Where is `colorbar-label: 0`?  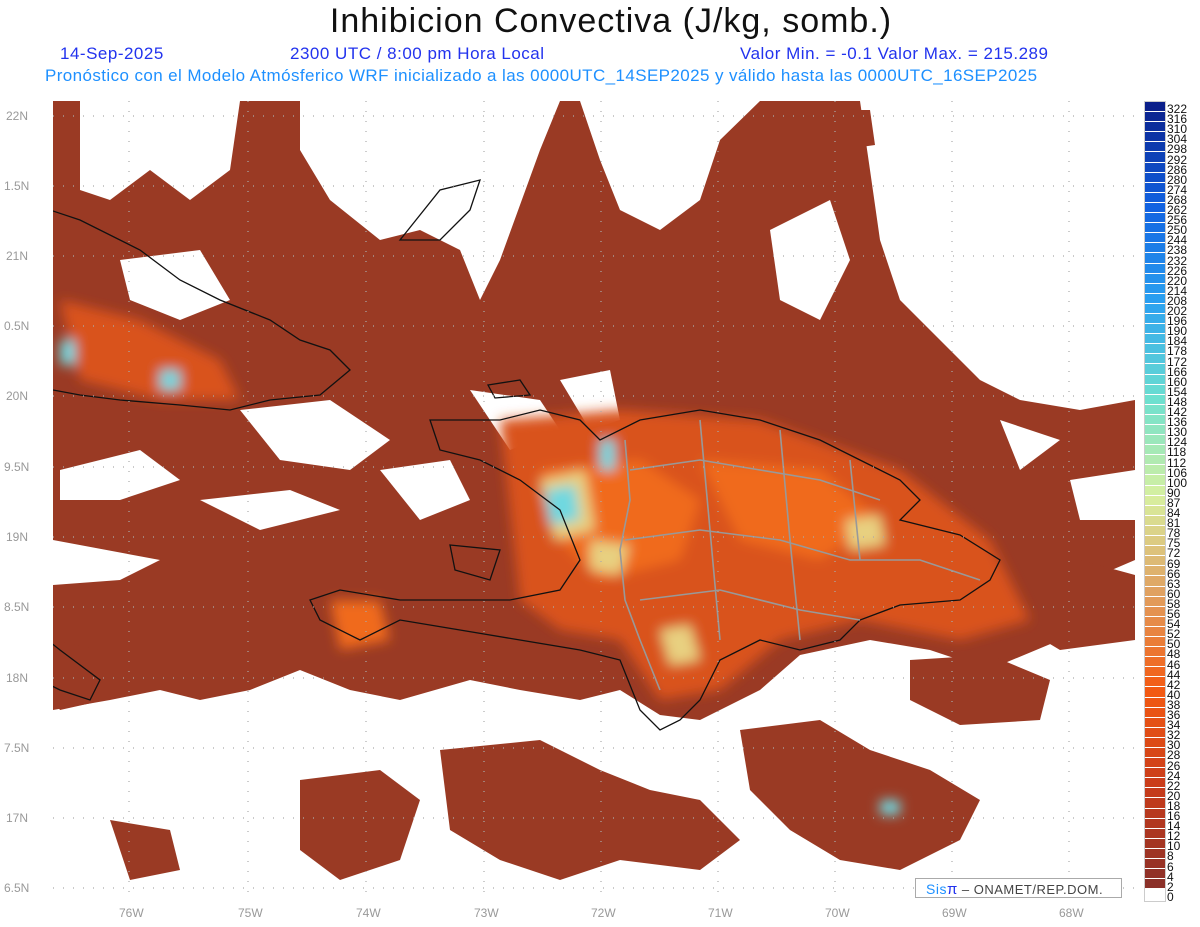
colorbar-label: 0 is located at coordinates (1170, 896).